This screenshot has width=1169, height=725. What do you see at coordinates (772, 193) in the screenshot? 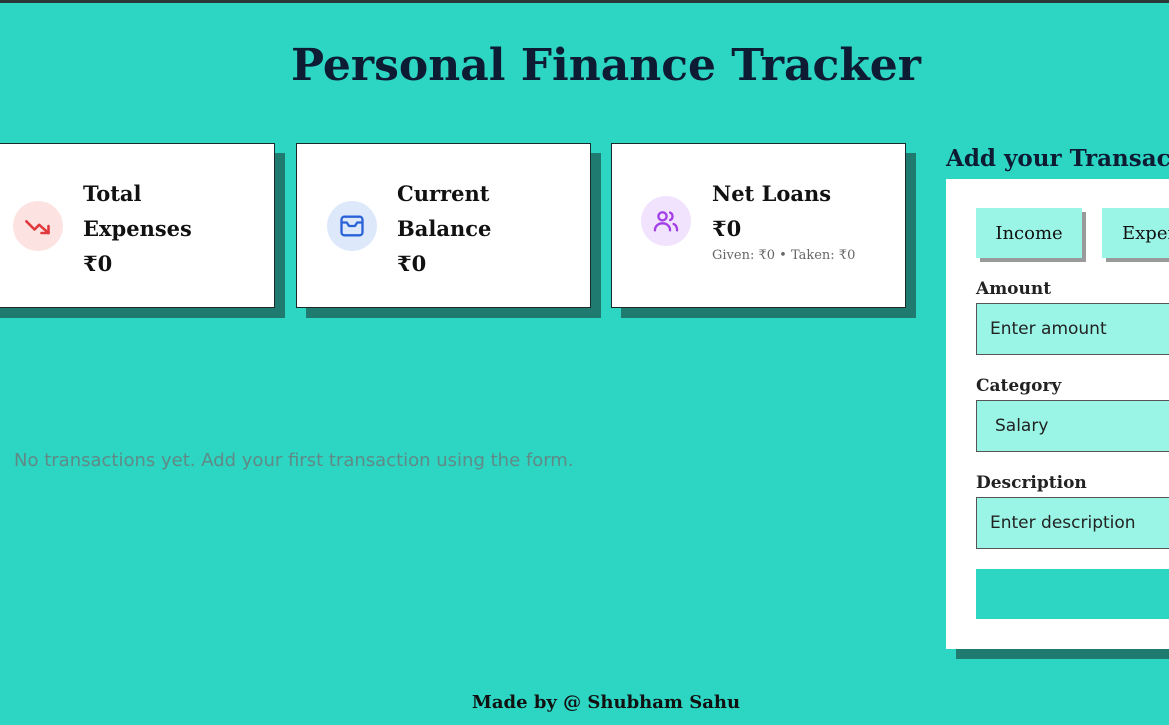
I see `card-label: Net Loans` at bounding box center [772, 193].